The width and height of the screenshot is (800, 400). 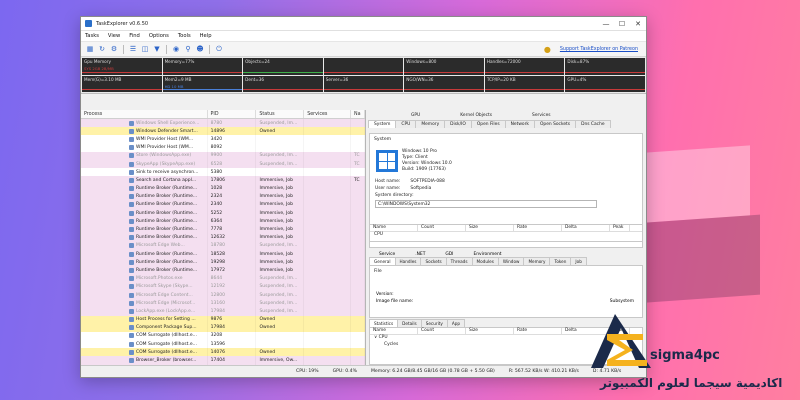 What do you see at coordinates (114, 49) in the screenshot?
I see `settings-icon: ⚙` at bounding box center [114, 49].